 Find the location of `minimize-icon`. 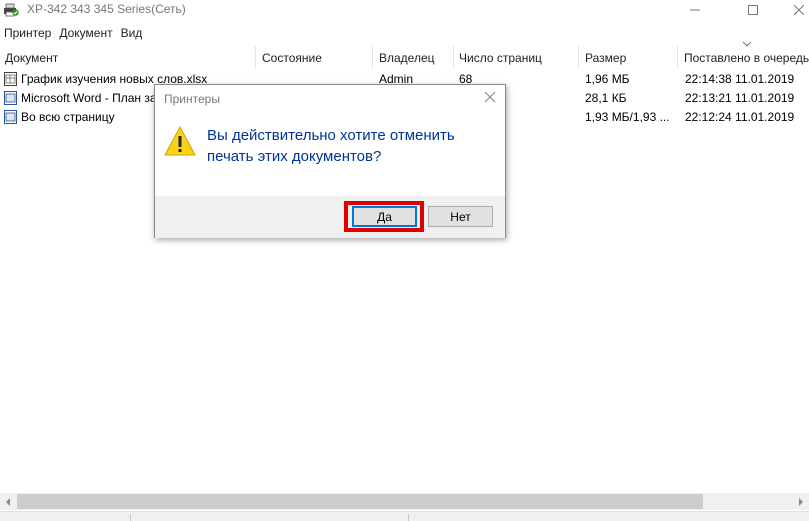

minimize-icon is located at coordinates (695, 10).